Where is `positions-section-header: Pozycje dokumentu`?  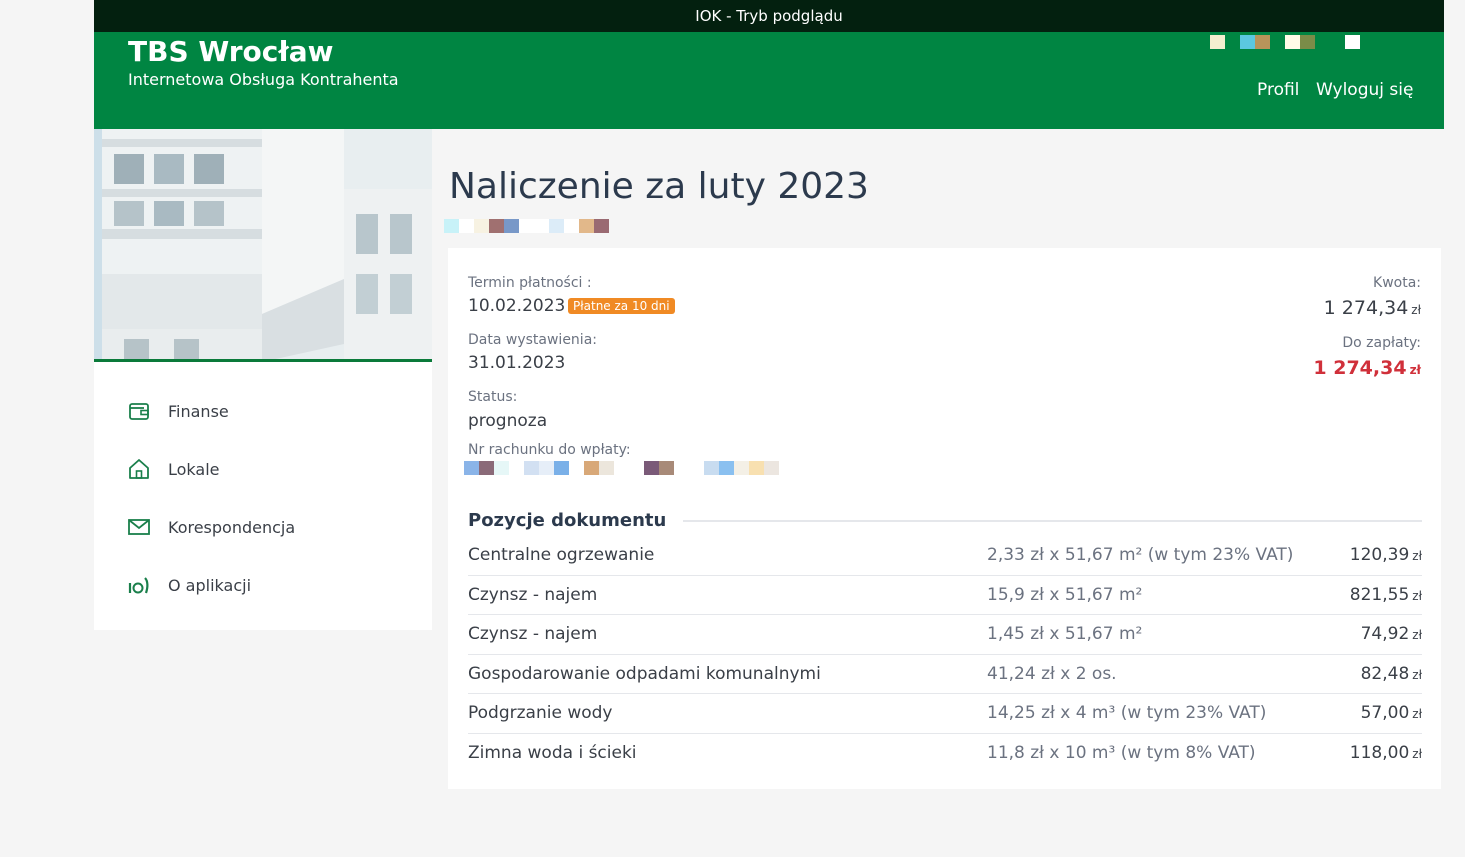
positions-section-header: Pozycje dokumentu is located at coordinates (945, 520).